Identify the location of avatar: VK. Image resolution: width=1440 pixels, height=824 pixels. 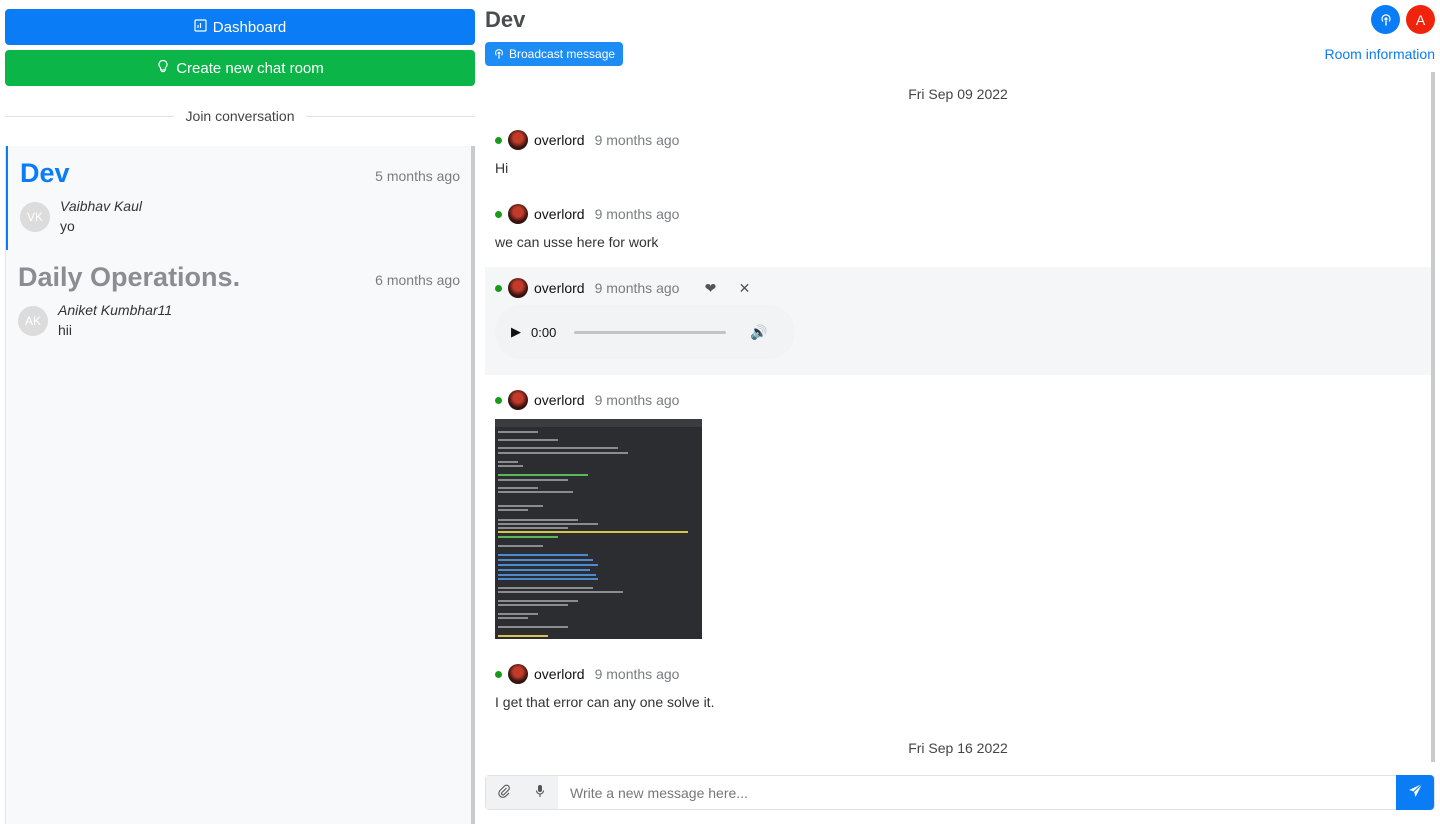
(35, 217).